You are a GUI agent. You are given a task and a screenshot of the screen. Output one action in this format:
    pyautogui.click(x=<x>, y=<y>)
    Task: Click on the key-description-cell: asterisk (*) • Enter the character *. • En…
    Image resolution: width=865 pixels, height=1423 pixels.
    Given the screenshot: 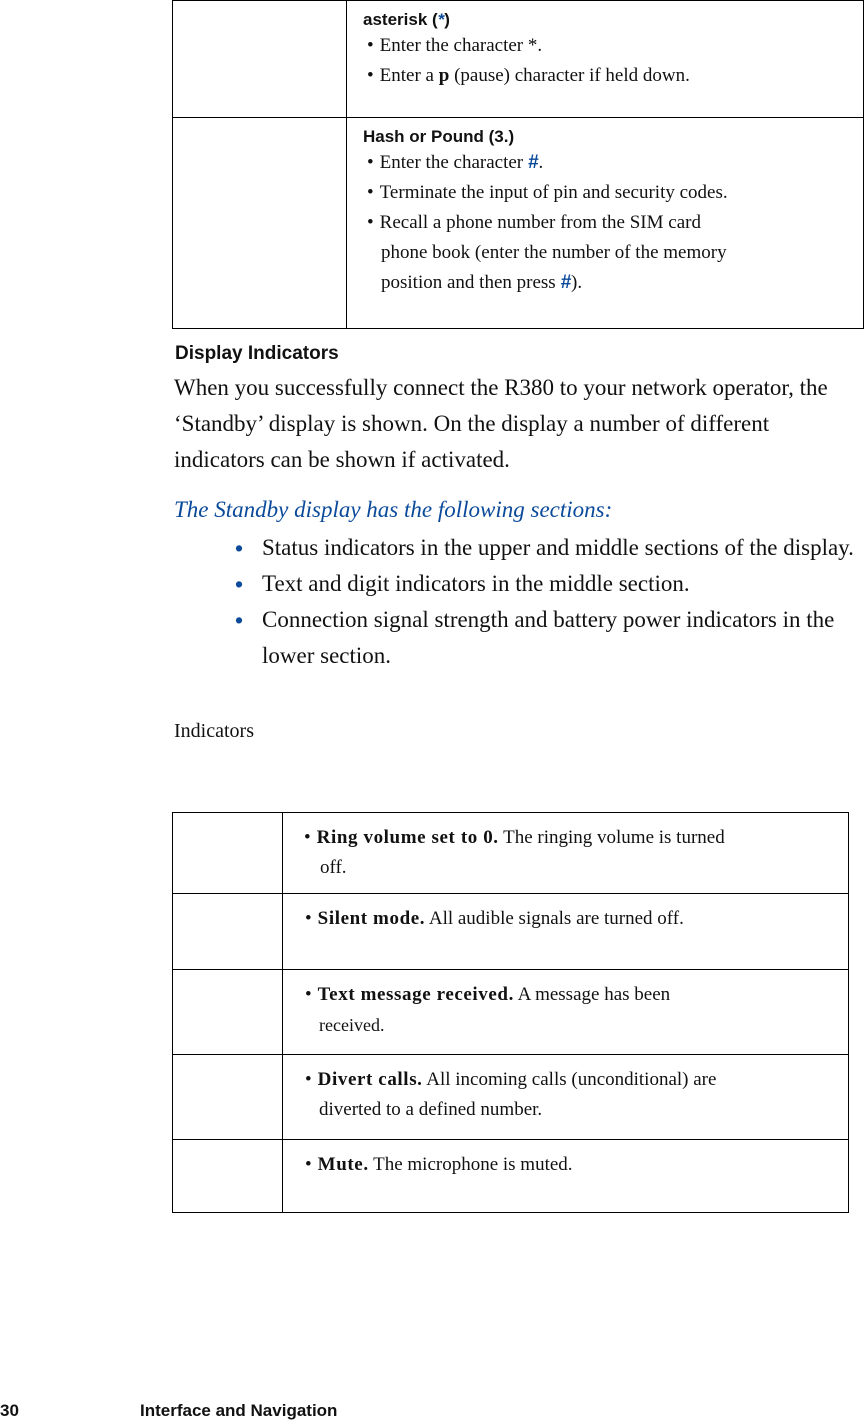 What is the action you would take?
    pyautogui.click(x=605, y=59)
    